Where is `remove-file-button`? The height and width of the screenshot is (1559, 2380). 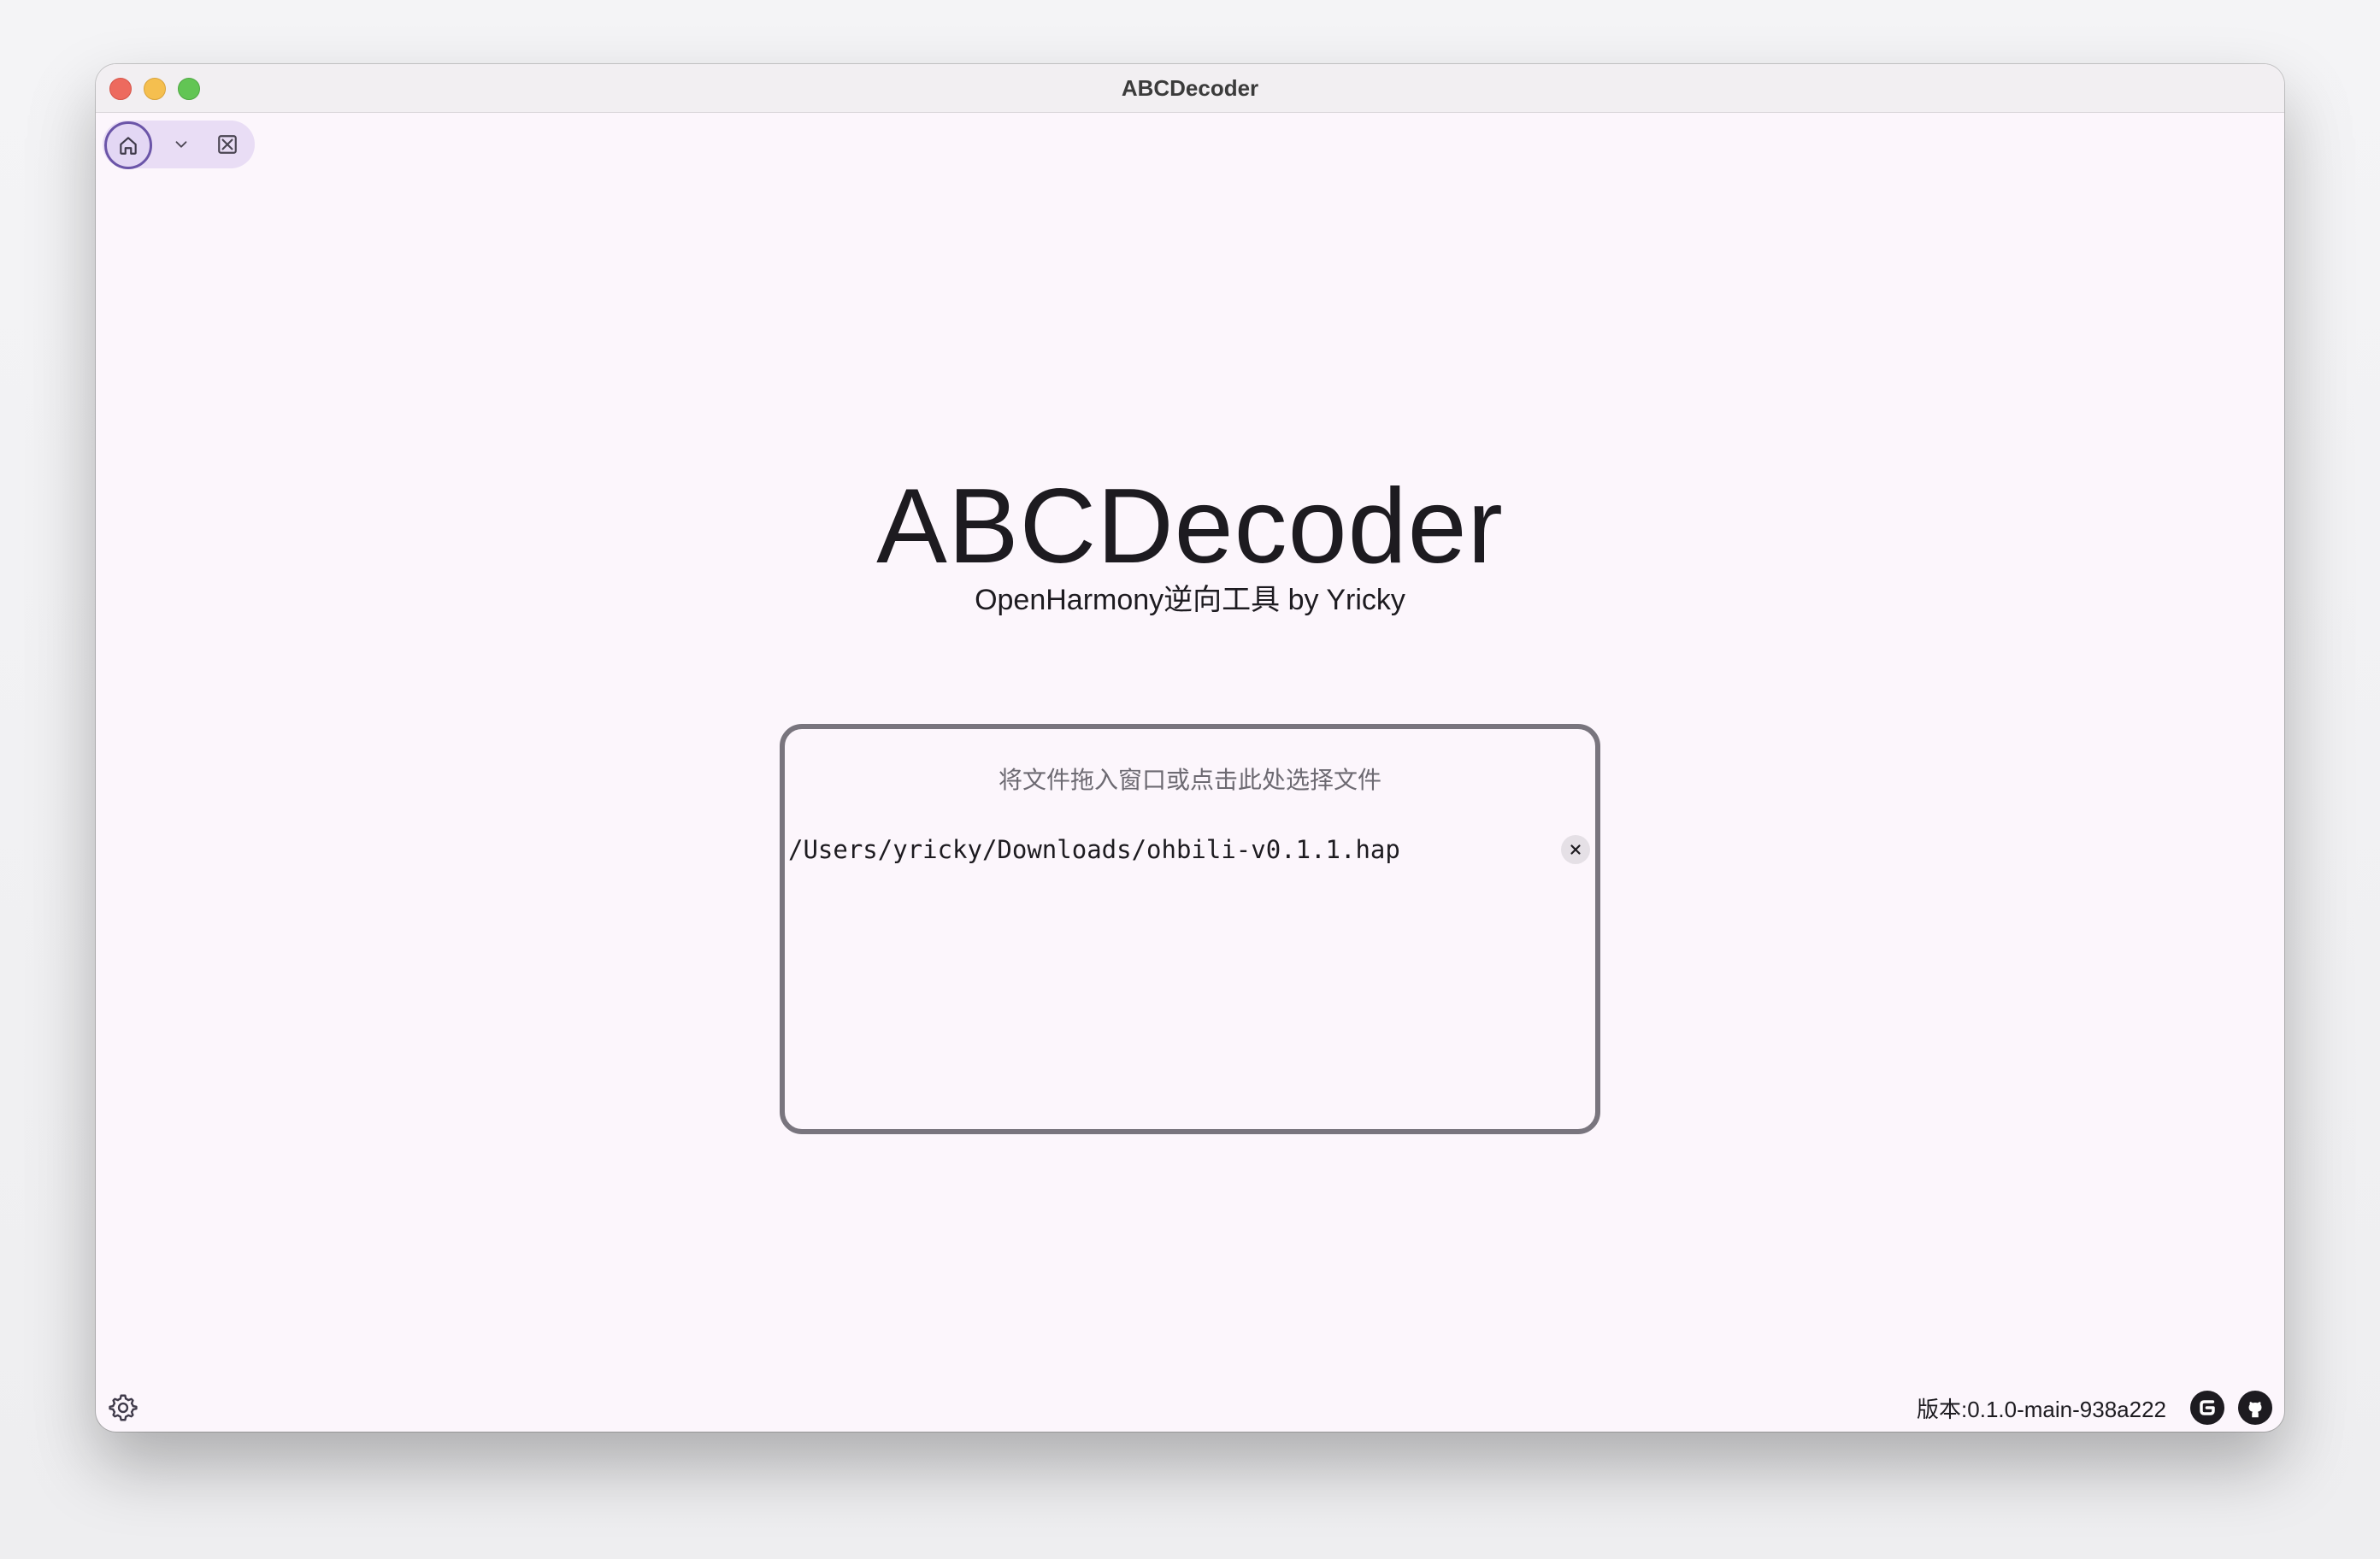 remove-file-button is located at coordinates (1576, 849).